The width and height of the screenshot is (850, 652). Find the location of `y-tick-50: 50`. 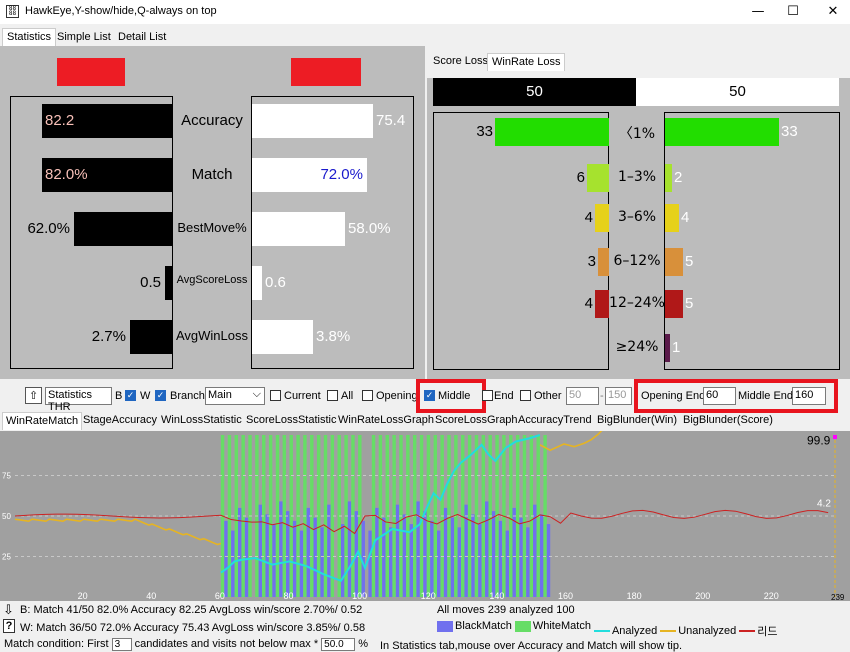

y-tick-50: 50 is located at coordinates (6, 516).